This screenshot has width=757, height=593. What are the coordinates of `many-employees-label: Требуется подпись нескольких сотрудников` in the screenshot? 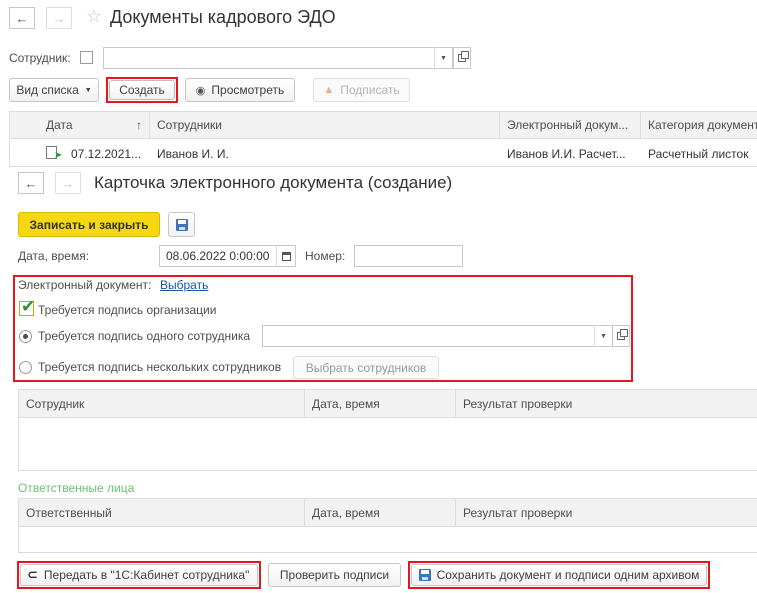 It's located at (160, 367).